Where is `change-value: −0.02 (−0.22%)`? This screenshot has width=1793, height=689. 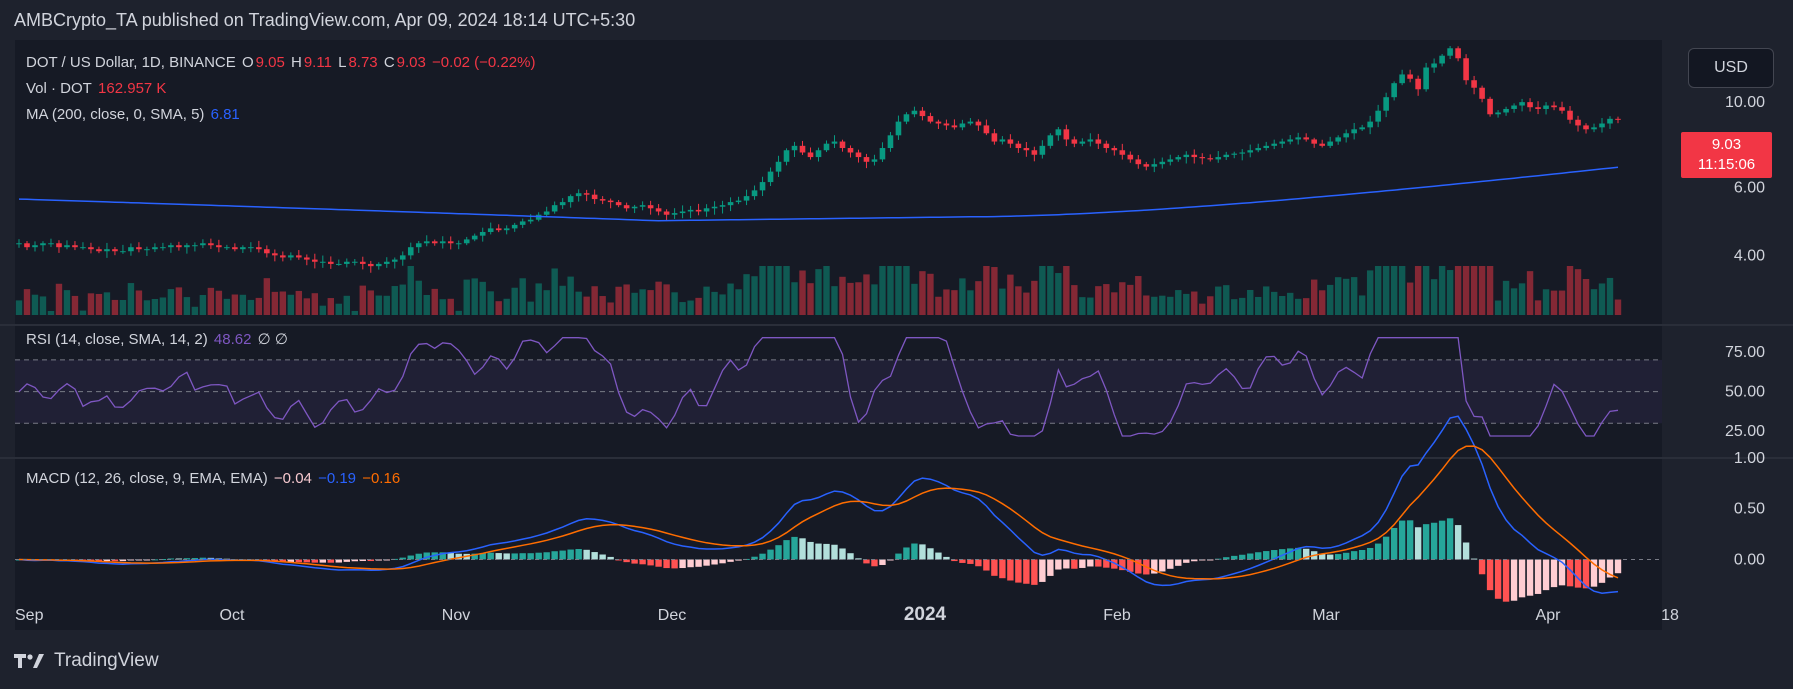
change-value: −0.02 (−0.22%) is located at coordinates (484, 62).